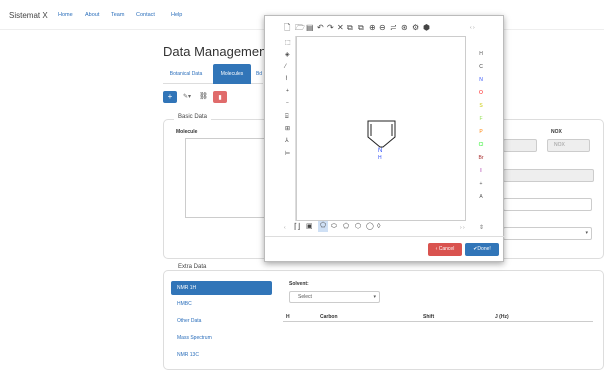 This screenshot has width=604, height=370. What do you see at coordinates (323, 226) in the screenshot?
I see `template-cyclopentane-icon: ⬠` at bounding box center [323, 226].